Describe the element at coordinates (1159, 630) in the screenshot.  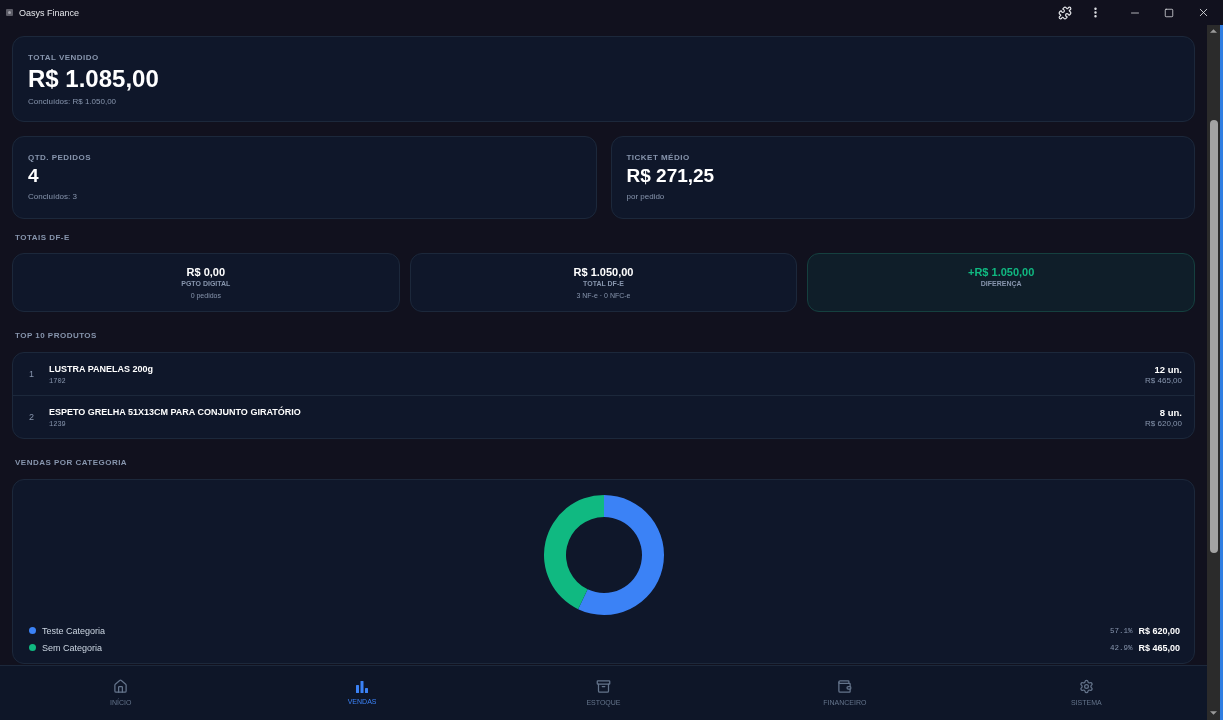
I see `legend-amount: R$ 620,00` at that location.